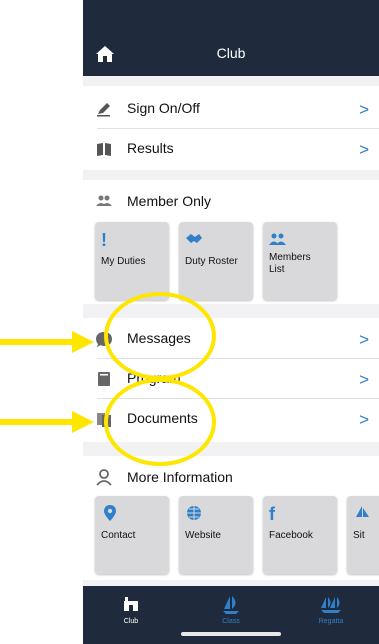 Image resolution: width=379 pixels, height=644 pixels. I want to click on page-title: Club, so click(231, 53).